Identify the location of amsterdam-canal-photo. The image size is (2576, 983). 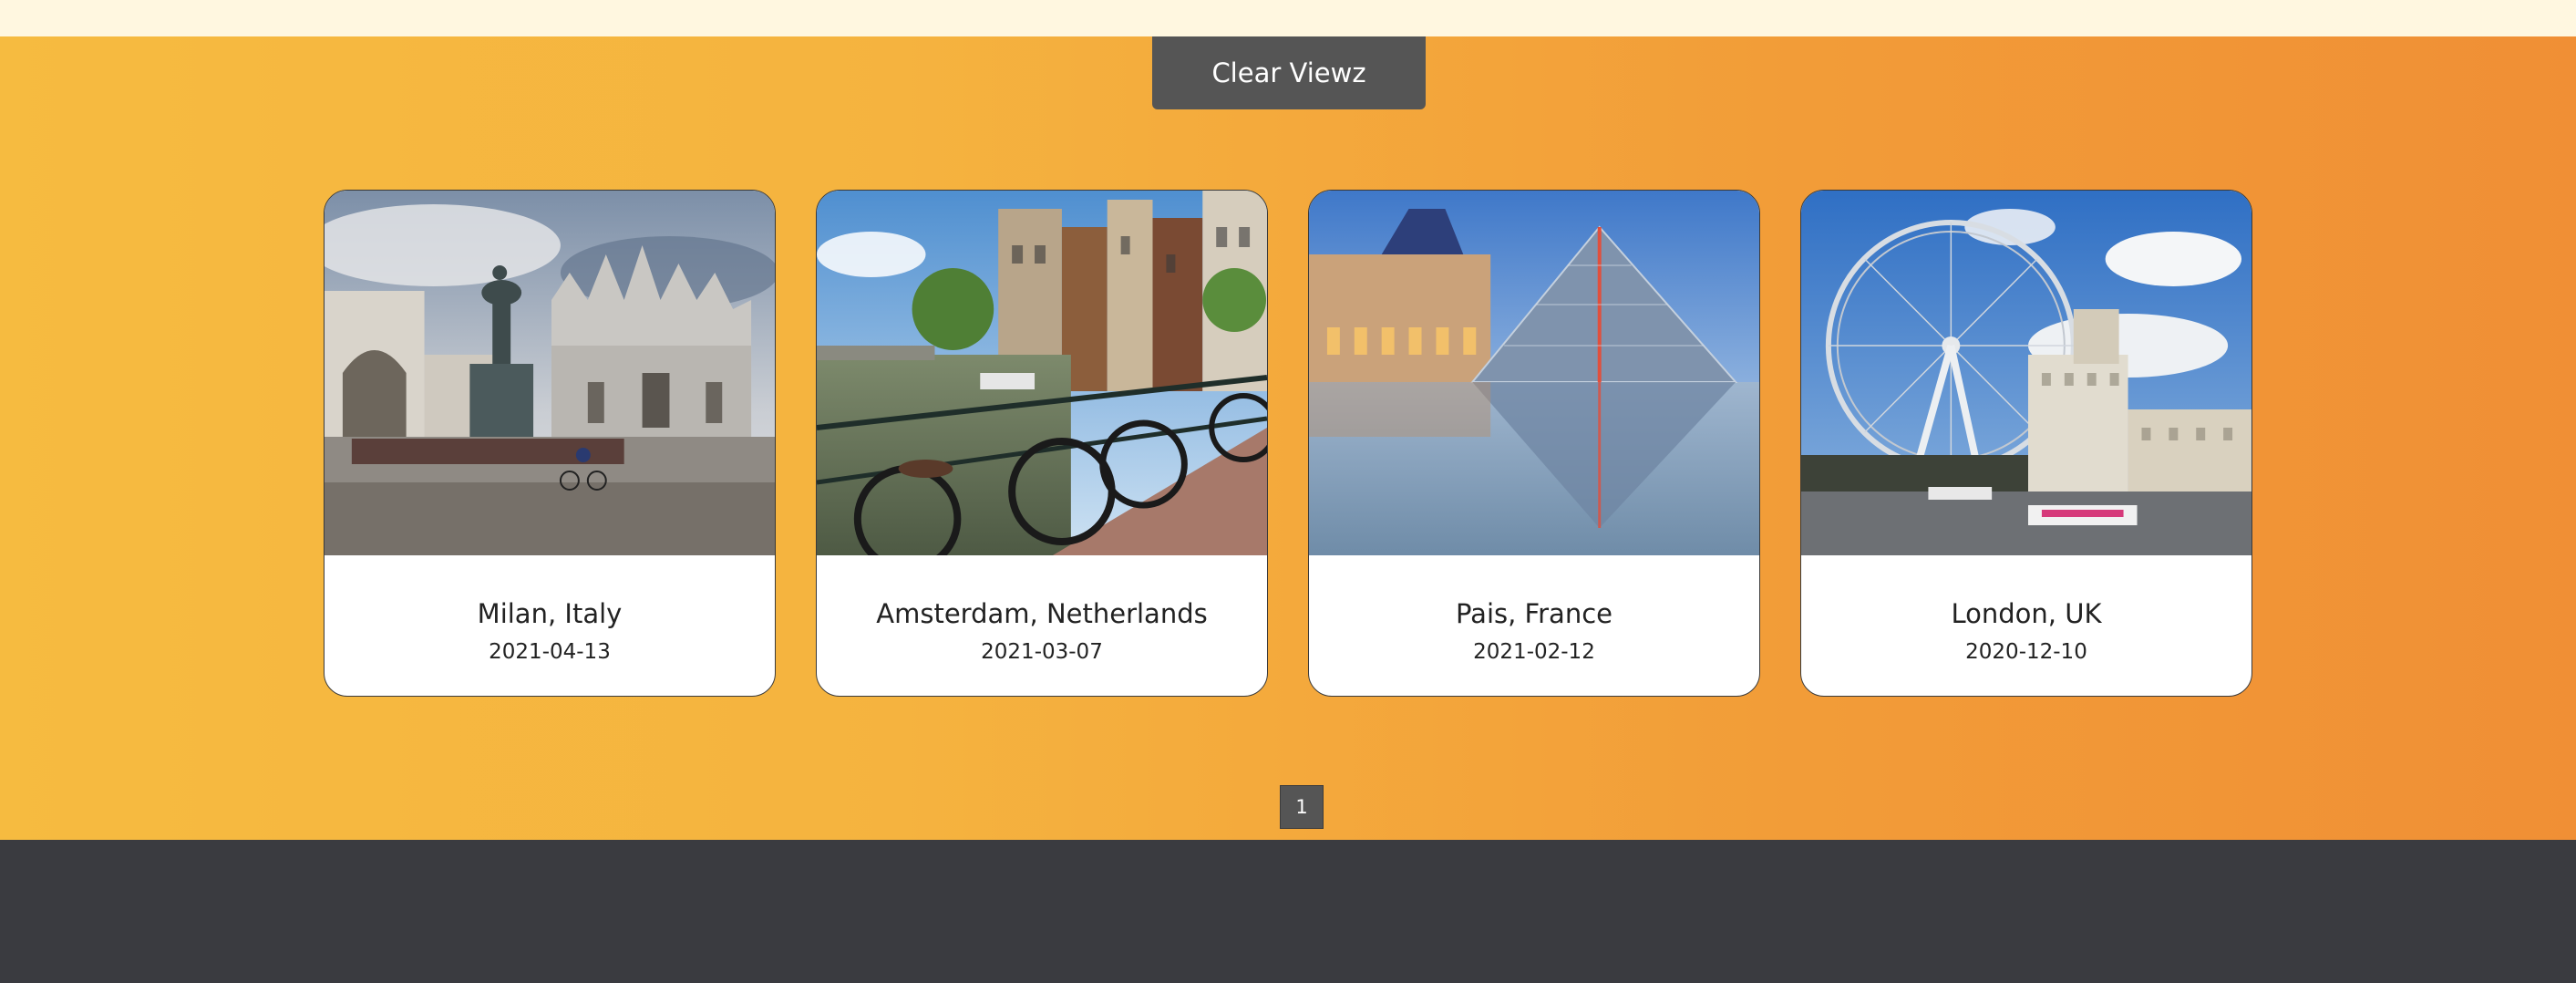
(1042, 373).